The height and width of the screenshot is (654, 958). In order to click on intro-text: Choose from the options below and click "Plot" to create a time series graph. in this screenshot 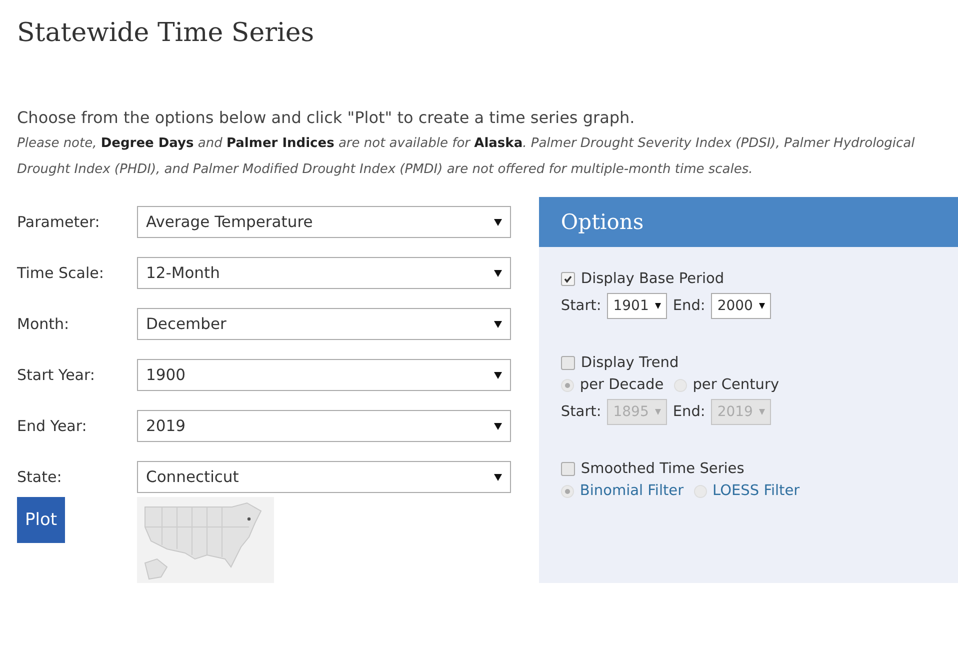, I will do `click(326, 117)`.